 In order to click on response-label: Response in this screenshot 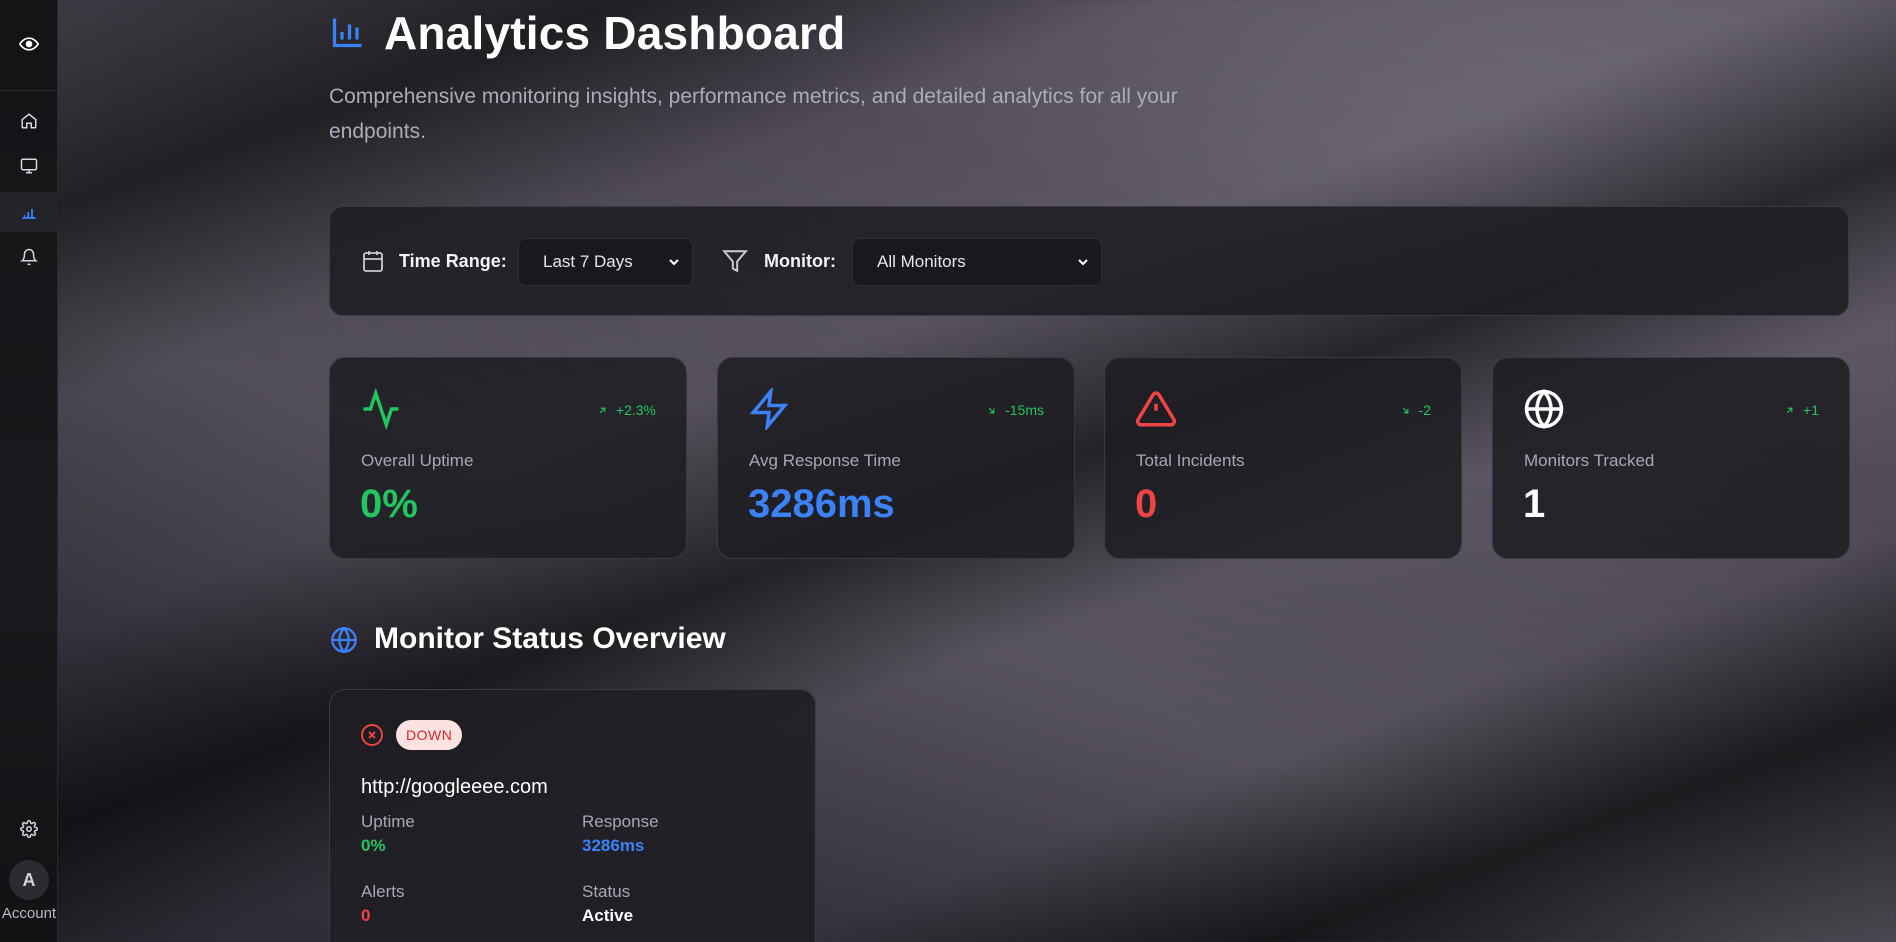, I will do `click(620, 821)`.